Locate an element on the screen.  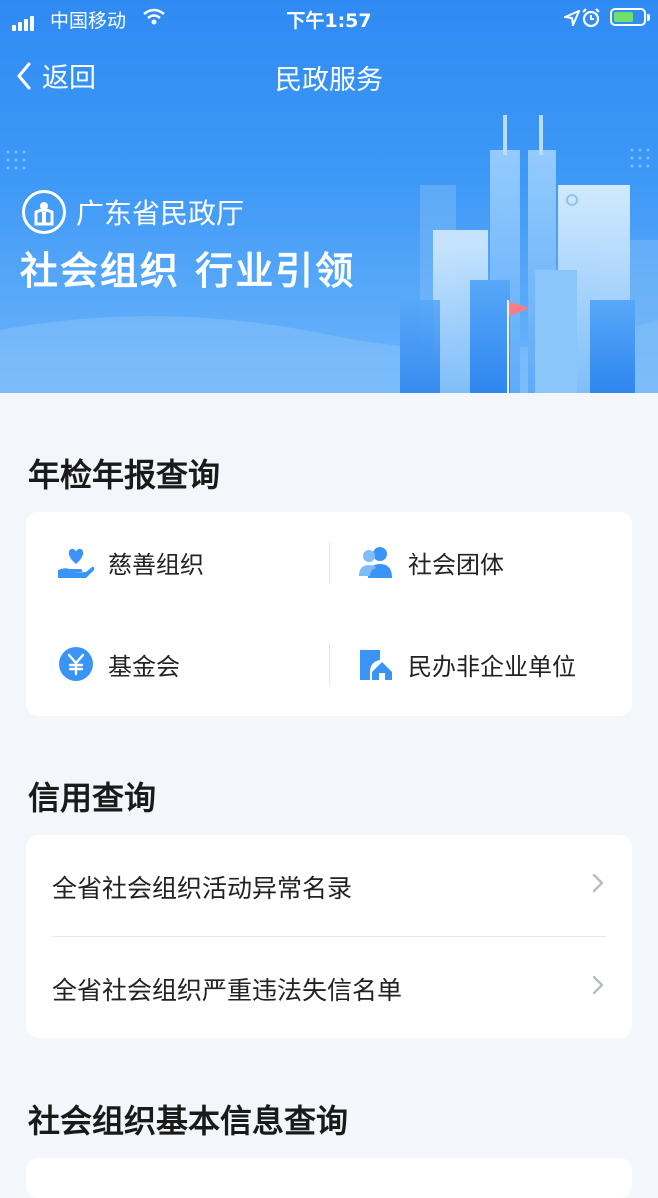
location-arrow-icon is located at coordinates (572, 18).